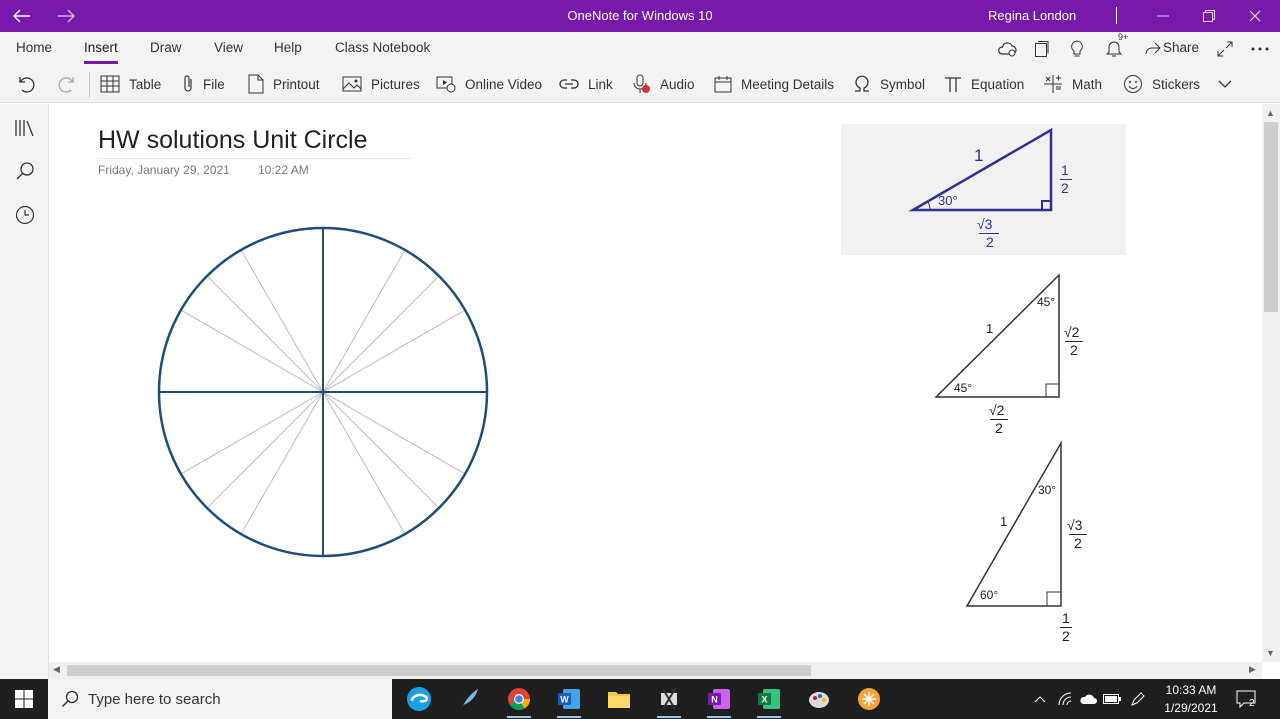 This screenshot has height=719, width=1280. Describe the element at coordinates (34, 47) in the screenshot. I see `tab-home: Home` at that location.